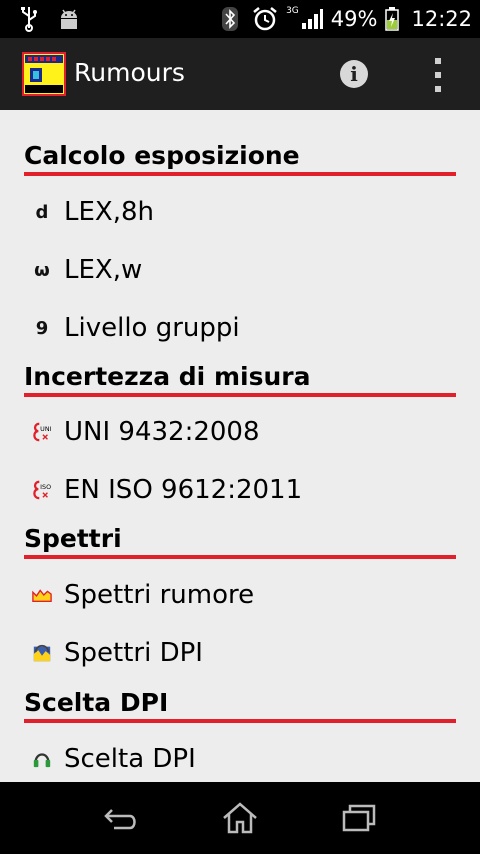 Image resolution: width=480 pixels, height=854 pixels. Describe the element at coordinates (120, 818) in the screenshot. I see `back-icon` at that location.